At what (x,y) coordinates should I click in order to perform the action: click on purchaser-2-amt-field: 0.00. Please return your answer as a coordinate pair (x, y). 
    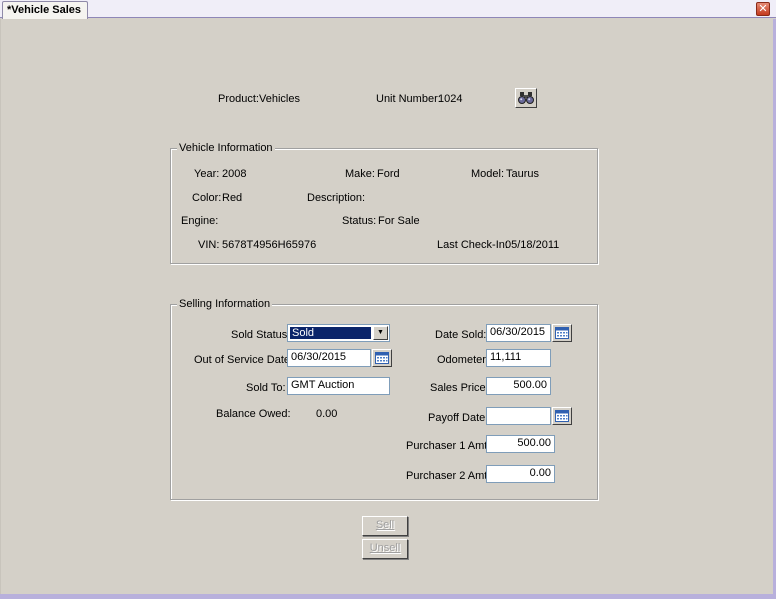
    Looking at the image, I should click on (520, 474).